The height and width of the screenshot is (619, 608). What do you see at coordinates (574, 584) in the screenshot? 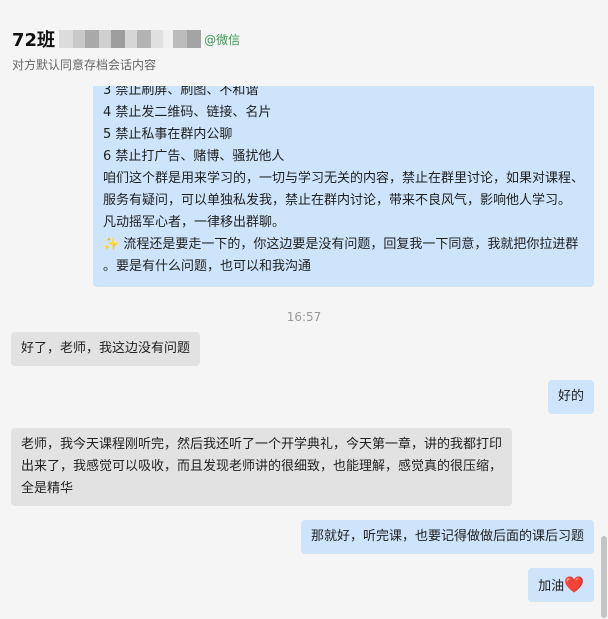
I see `heart-icon: ❤️` at bounding box center [574, 584].